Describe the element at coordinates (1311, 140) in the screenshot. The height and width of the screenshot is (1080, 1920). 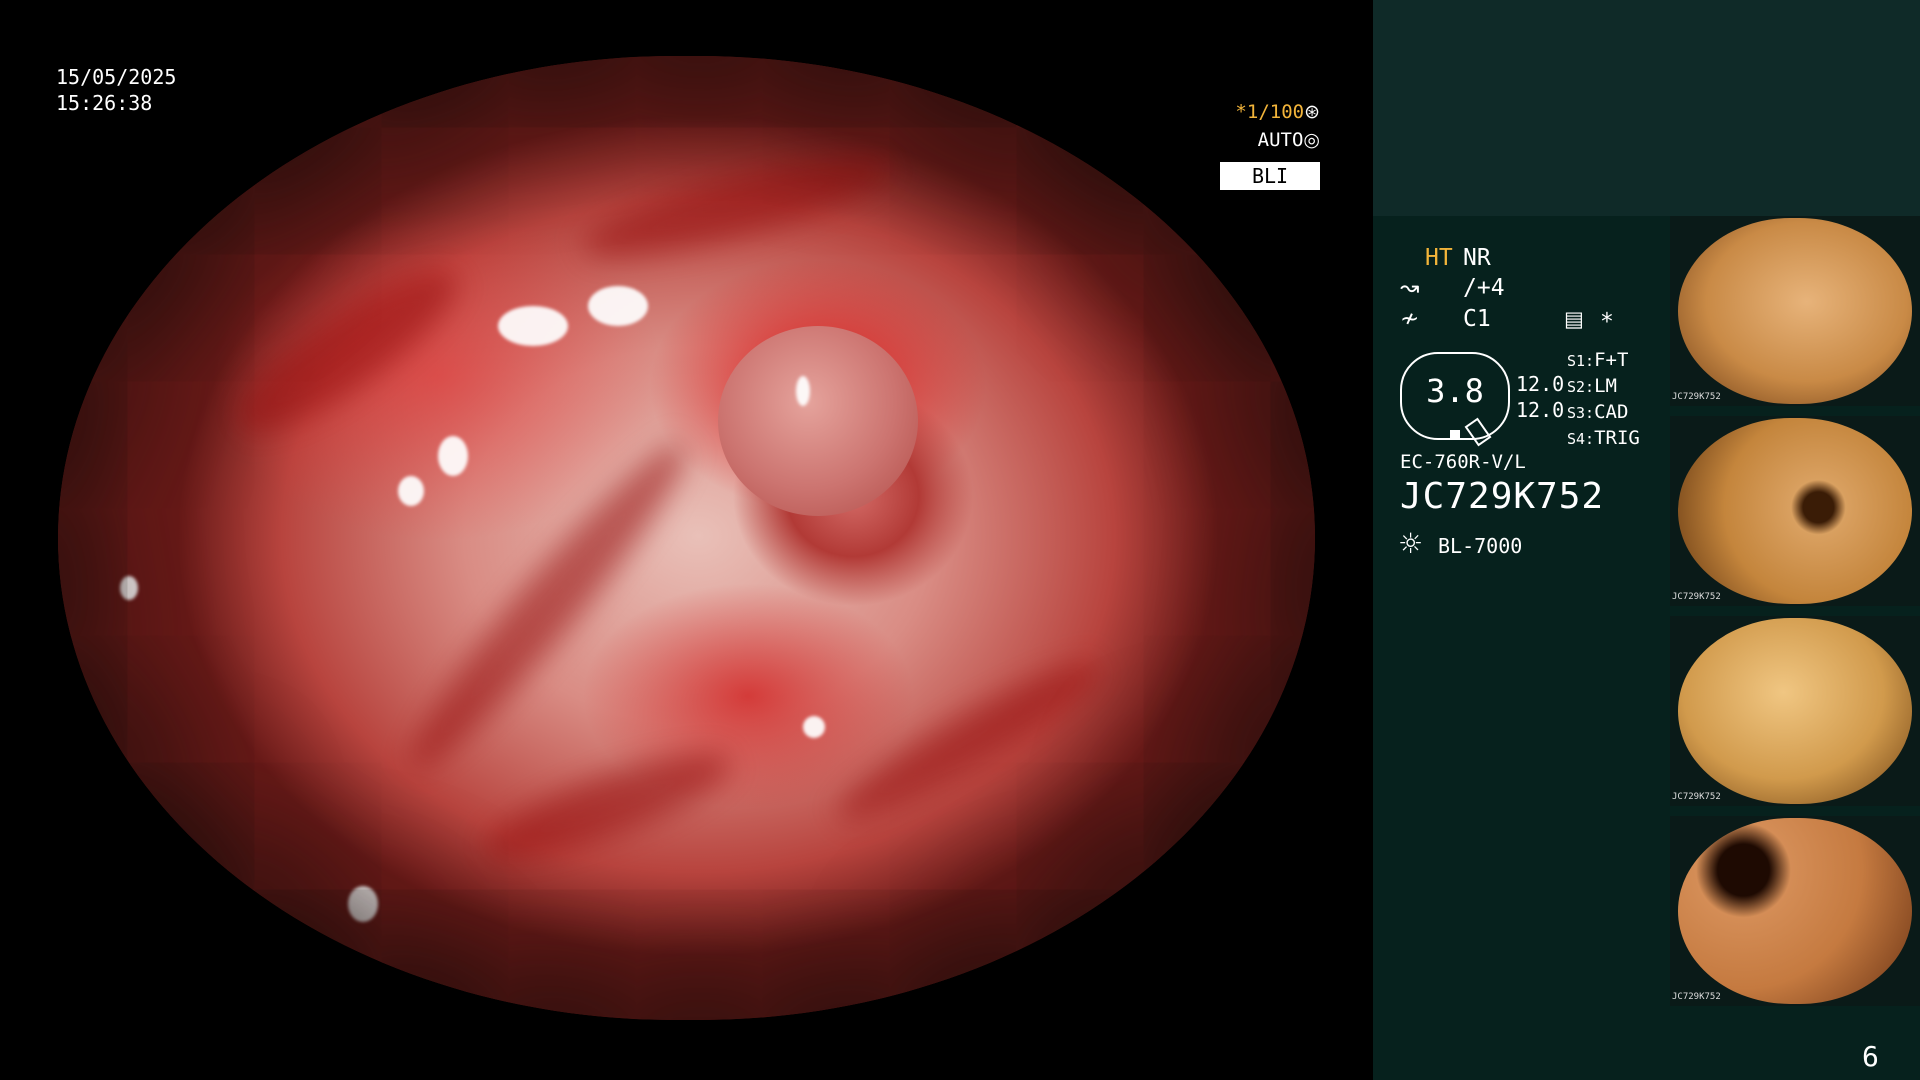
I see `iris-icon: ◎` at that location.